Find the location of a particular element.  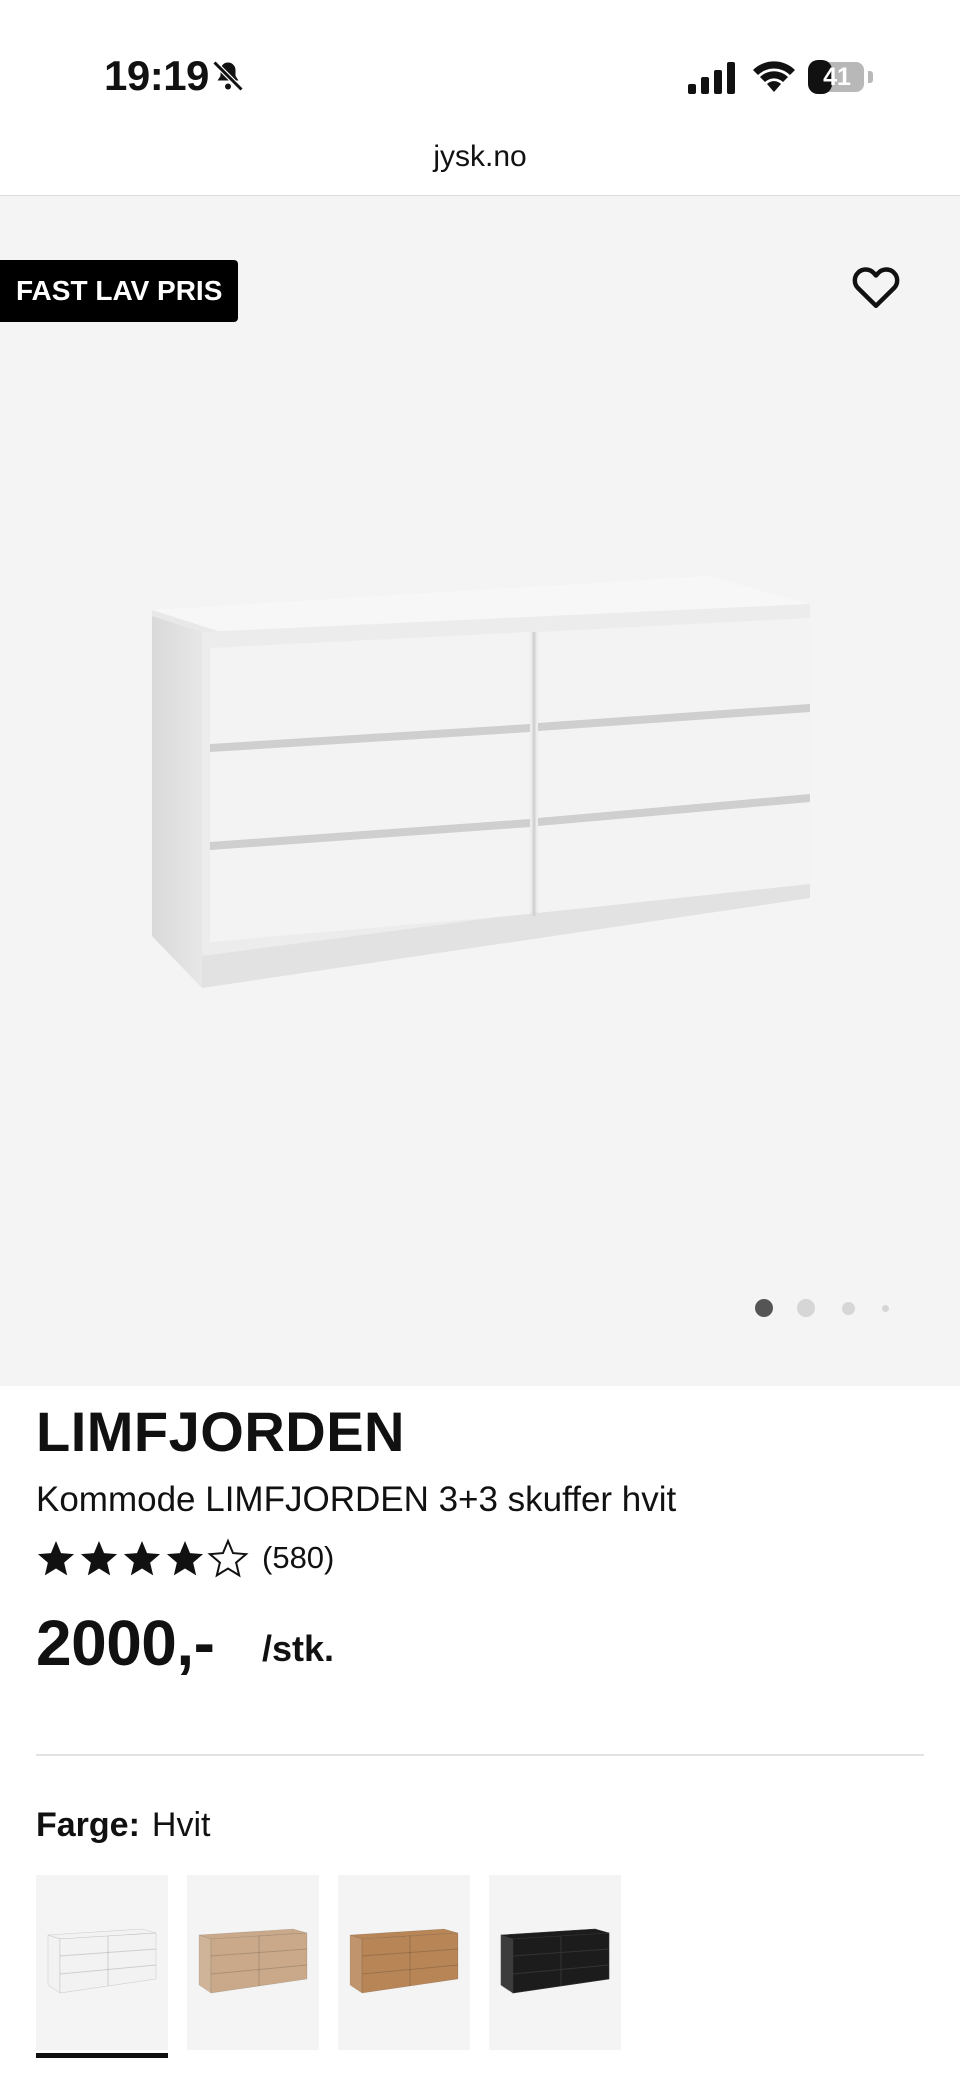

color-label: Farge: is located at coordinates (88, 1825).